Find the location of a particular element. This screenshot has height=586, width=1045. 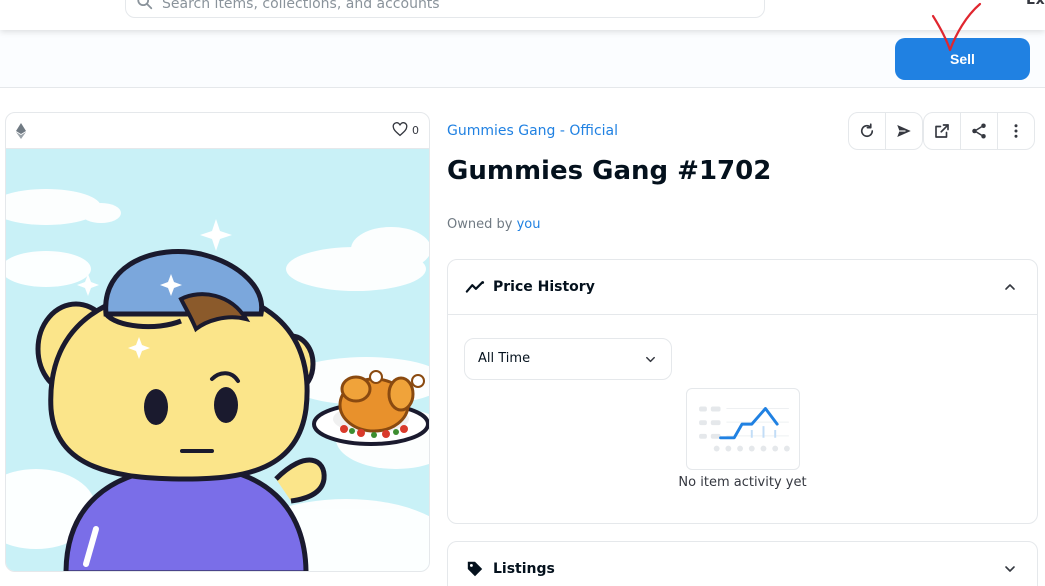

collection-link: Gummies Gang - Official is located at coordinates (532, 131).